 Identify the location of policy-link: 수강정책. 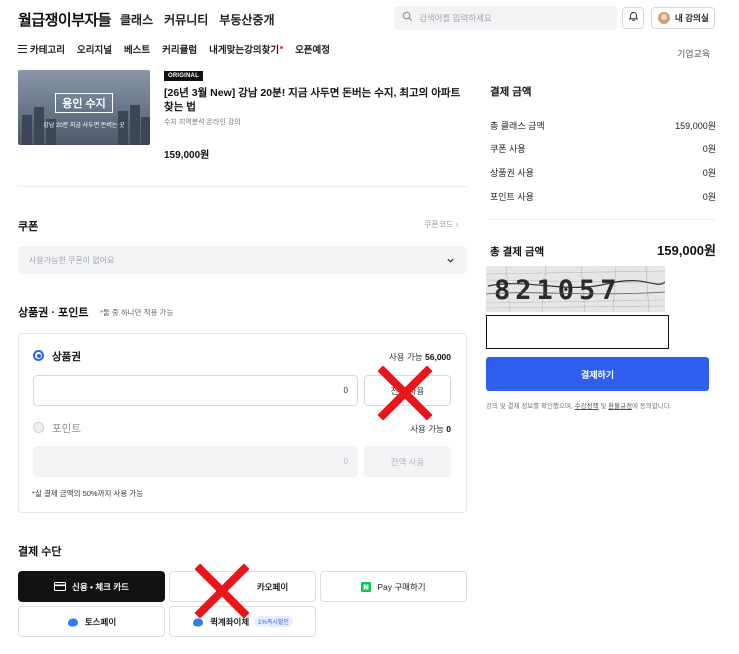
(587, 406).